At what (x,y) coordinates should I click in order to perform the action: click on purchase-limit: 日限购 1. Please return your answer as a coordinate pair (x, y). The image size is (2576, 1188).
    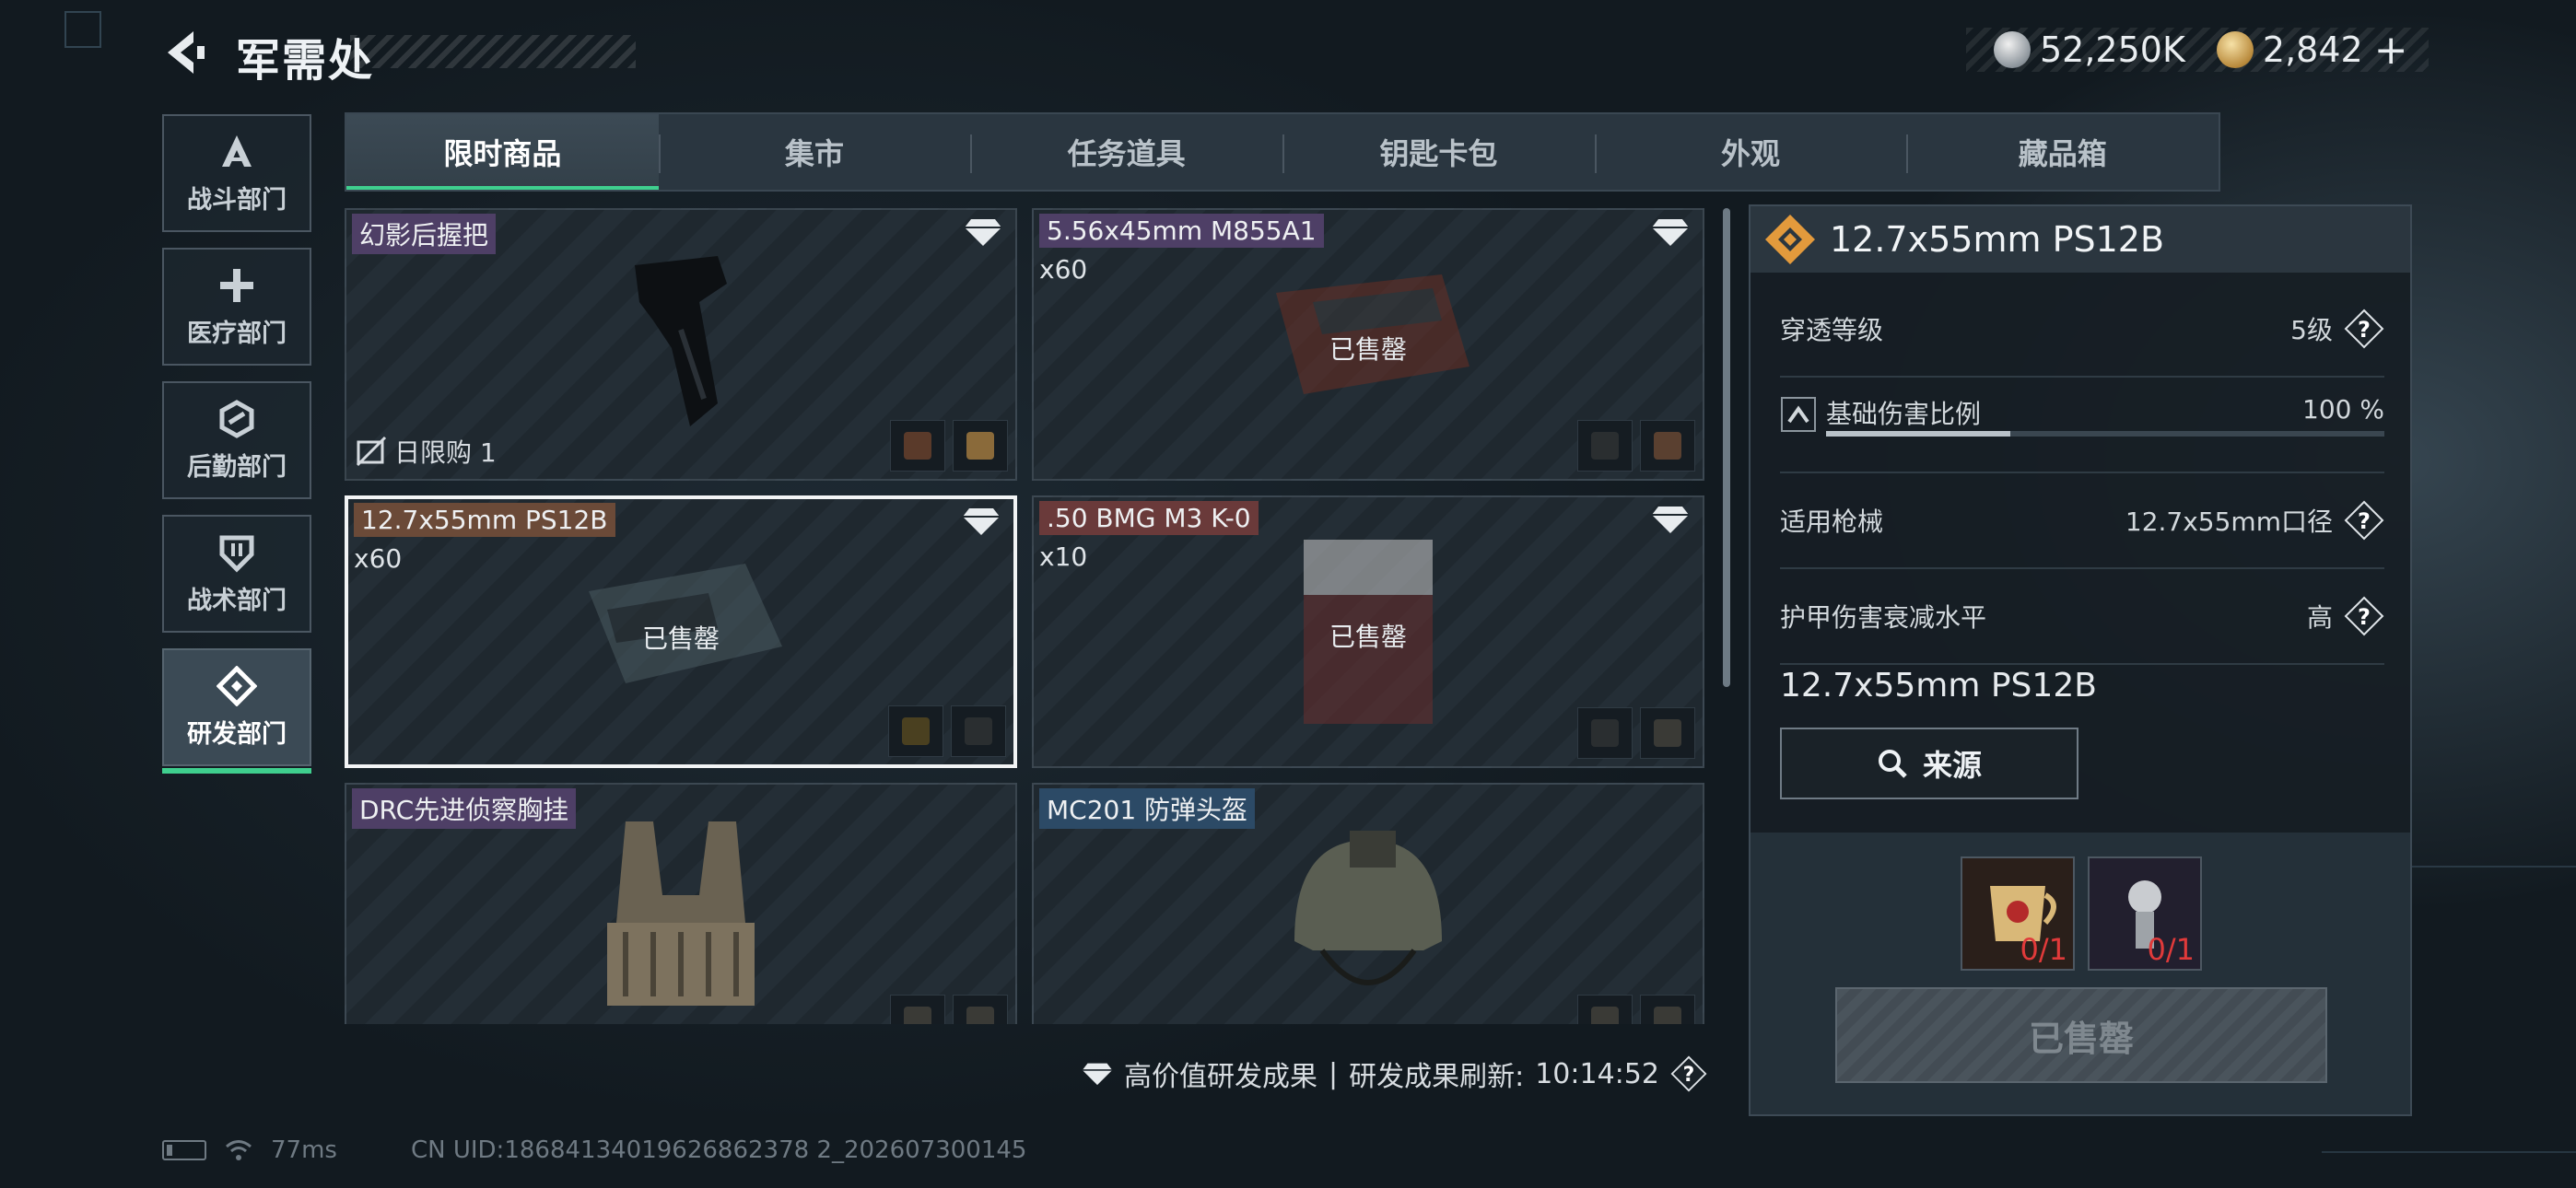
    Looking at the image, I should click on (427, 451).